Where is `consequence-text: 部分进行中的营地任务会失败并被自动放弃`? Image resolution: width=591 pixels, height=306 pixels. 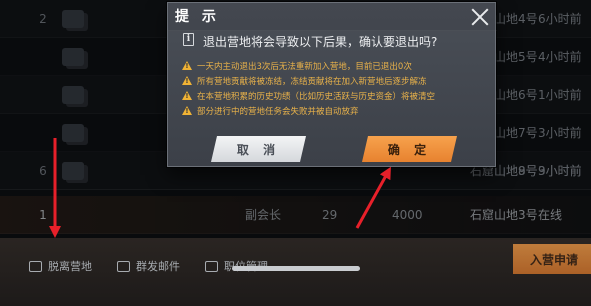 consequence-text: 部分进行中的营地任务会失败并被自动放弃 is located at coordinates (278, 111).